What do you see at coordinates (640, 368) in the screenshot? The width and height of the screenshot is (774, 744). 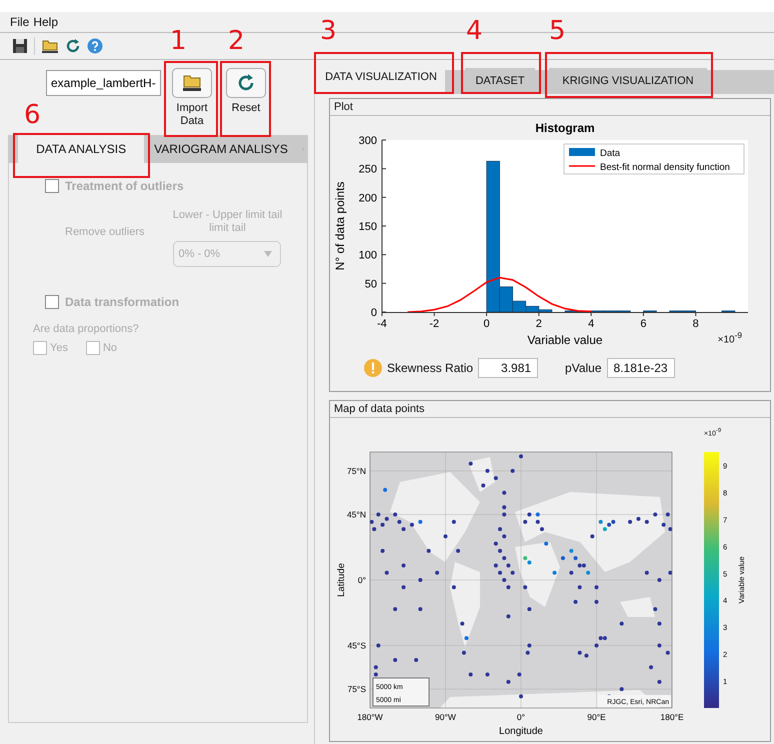 I see `pvalue-field: 8.181e-23` at bounding box center [640, 368].